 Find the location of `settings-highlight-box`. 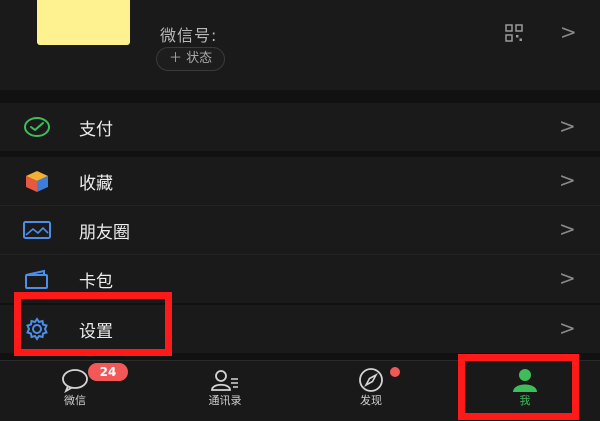

settings-highlight-box is located at coordinates (93, 324).